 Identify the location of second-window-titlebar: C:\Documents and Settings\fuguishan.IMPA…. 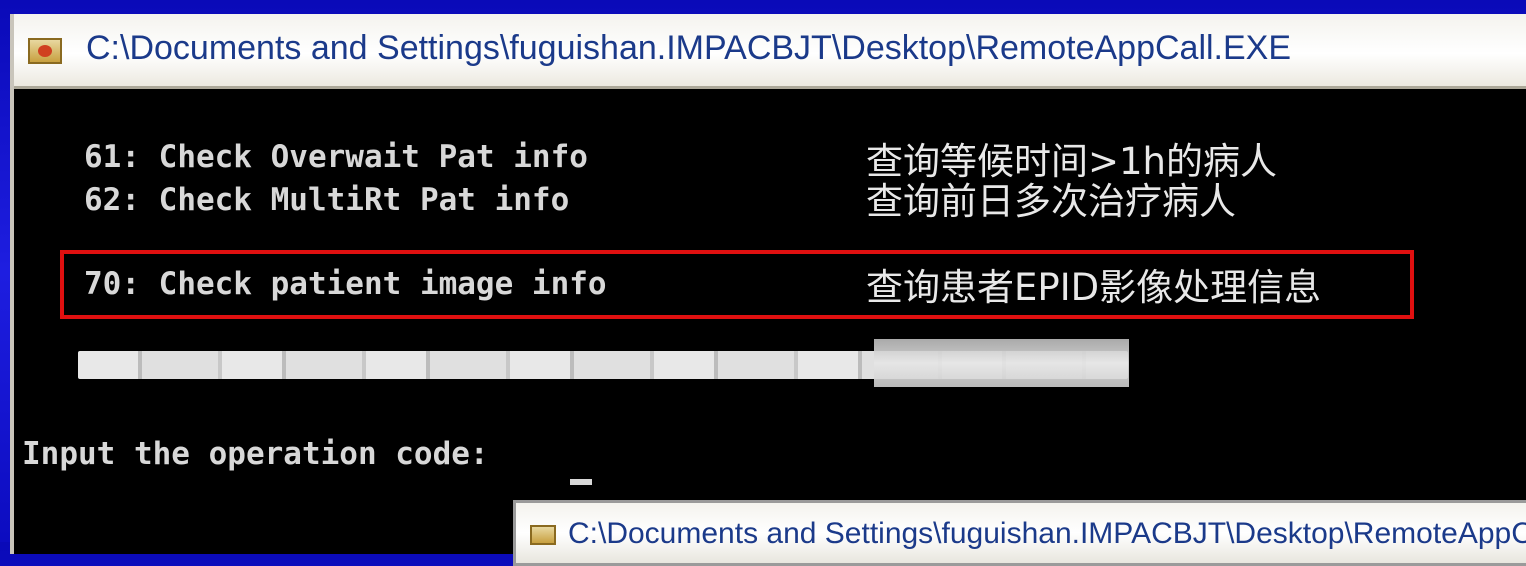
(1021, 533).